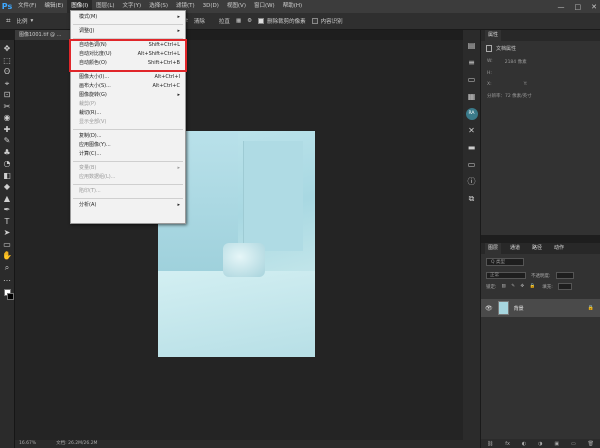 Image resolution: width=600 pixels, height=448 pixels. What do you see at coordinates (7, 140) in the screenshot?
I see `tool-icon: ✎` at bounding box center [7, 140].